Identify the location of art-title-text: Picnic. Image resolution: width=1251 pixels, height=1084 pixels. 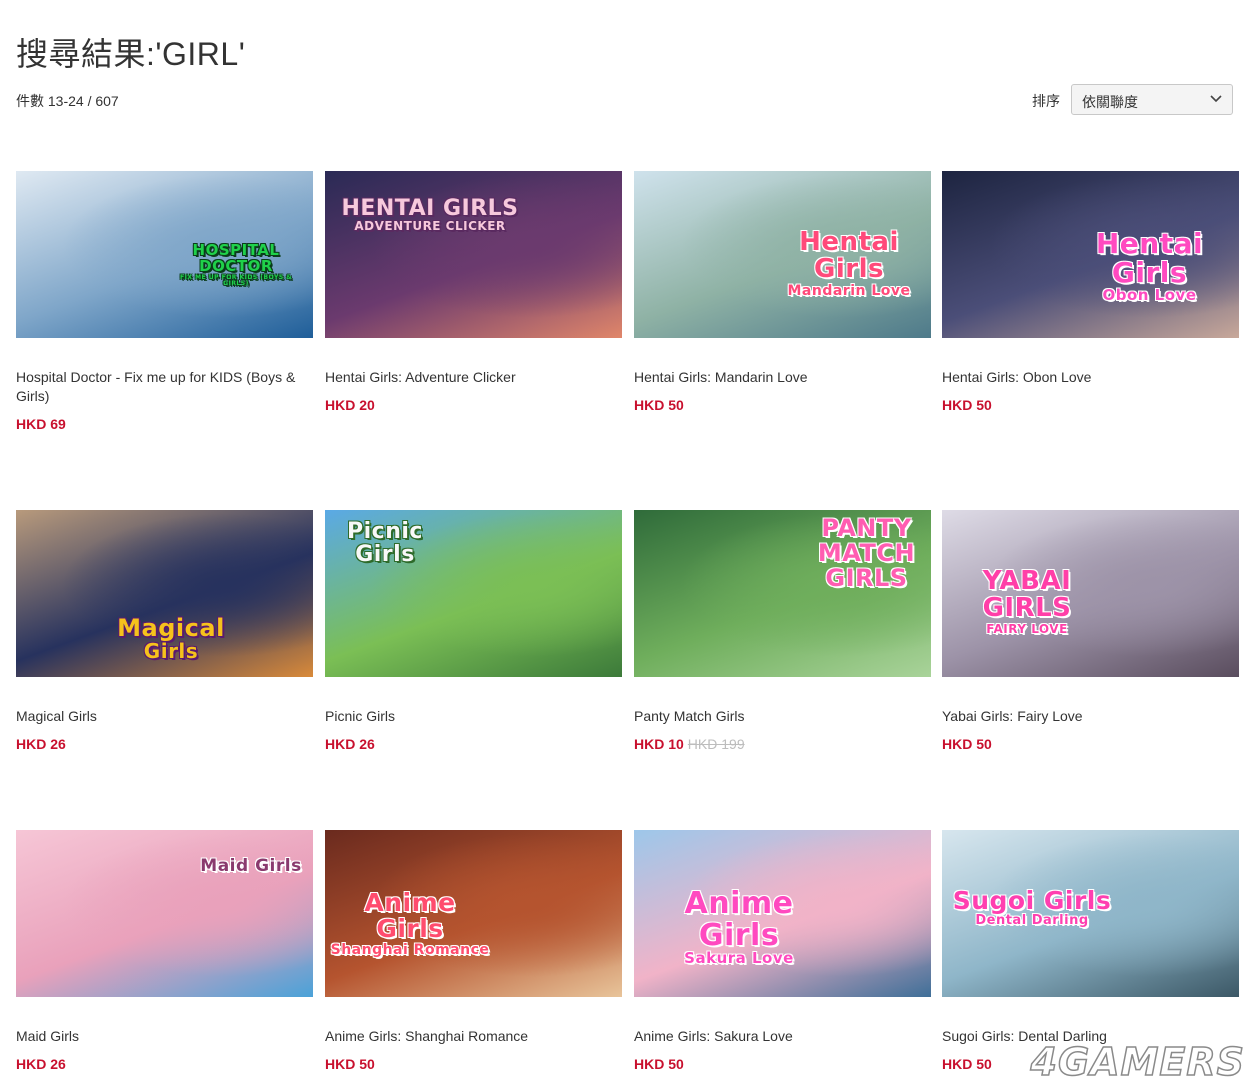
(385, 531).